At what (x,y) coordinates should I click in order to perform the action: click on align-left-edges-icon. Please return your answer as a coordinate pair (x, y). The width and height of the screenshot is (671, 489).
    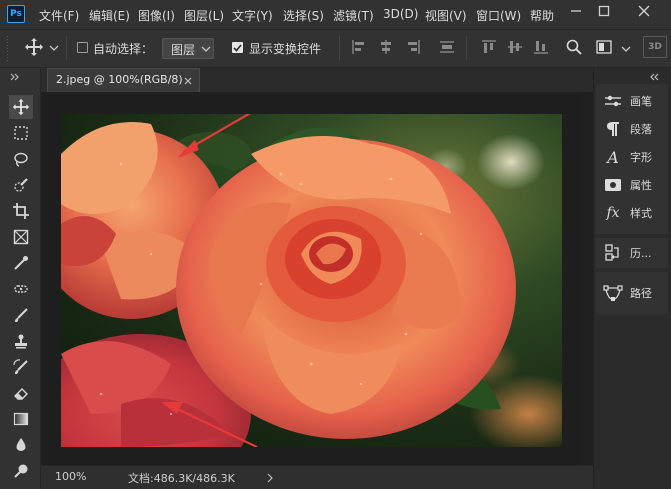
    Looking at the image, I should click on (359, 48).